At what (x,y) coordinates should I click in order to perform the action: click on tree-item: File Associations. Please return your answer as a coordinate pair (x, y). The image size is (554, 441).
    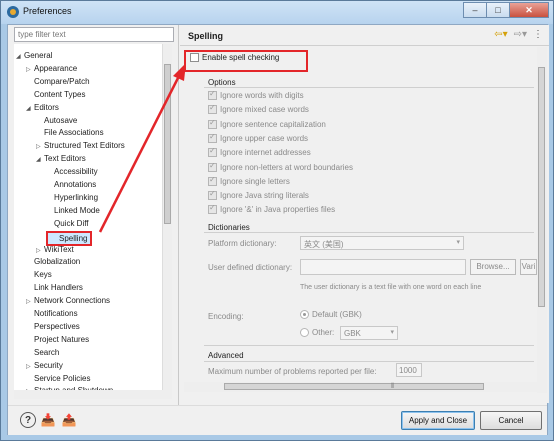
    Looking at the image, I should click on (70, 133).